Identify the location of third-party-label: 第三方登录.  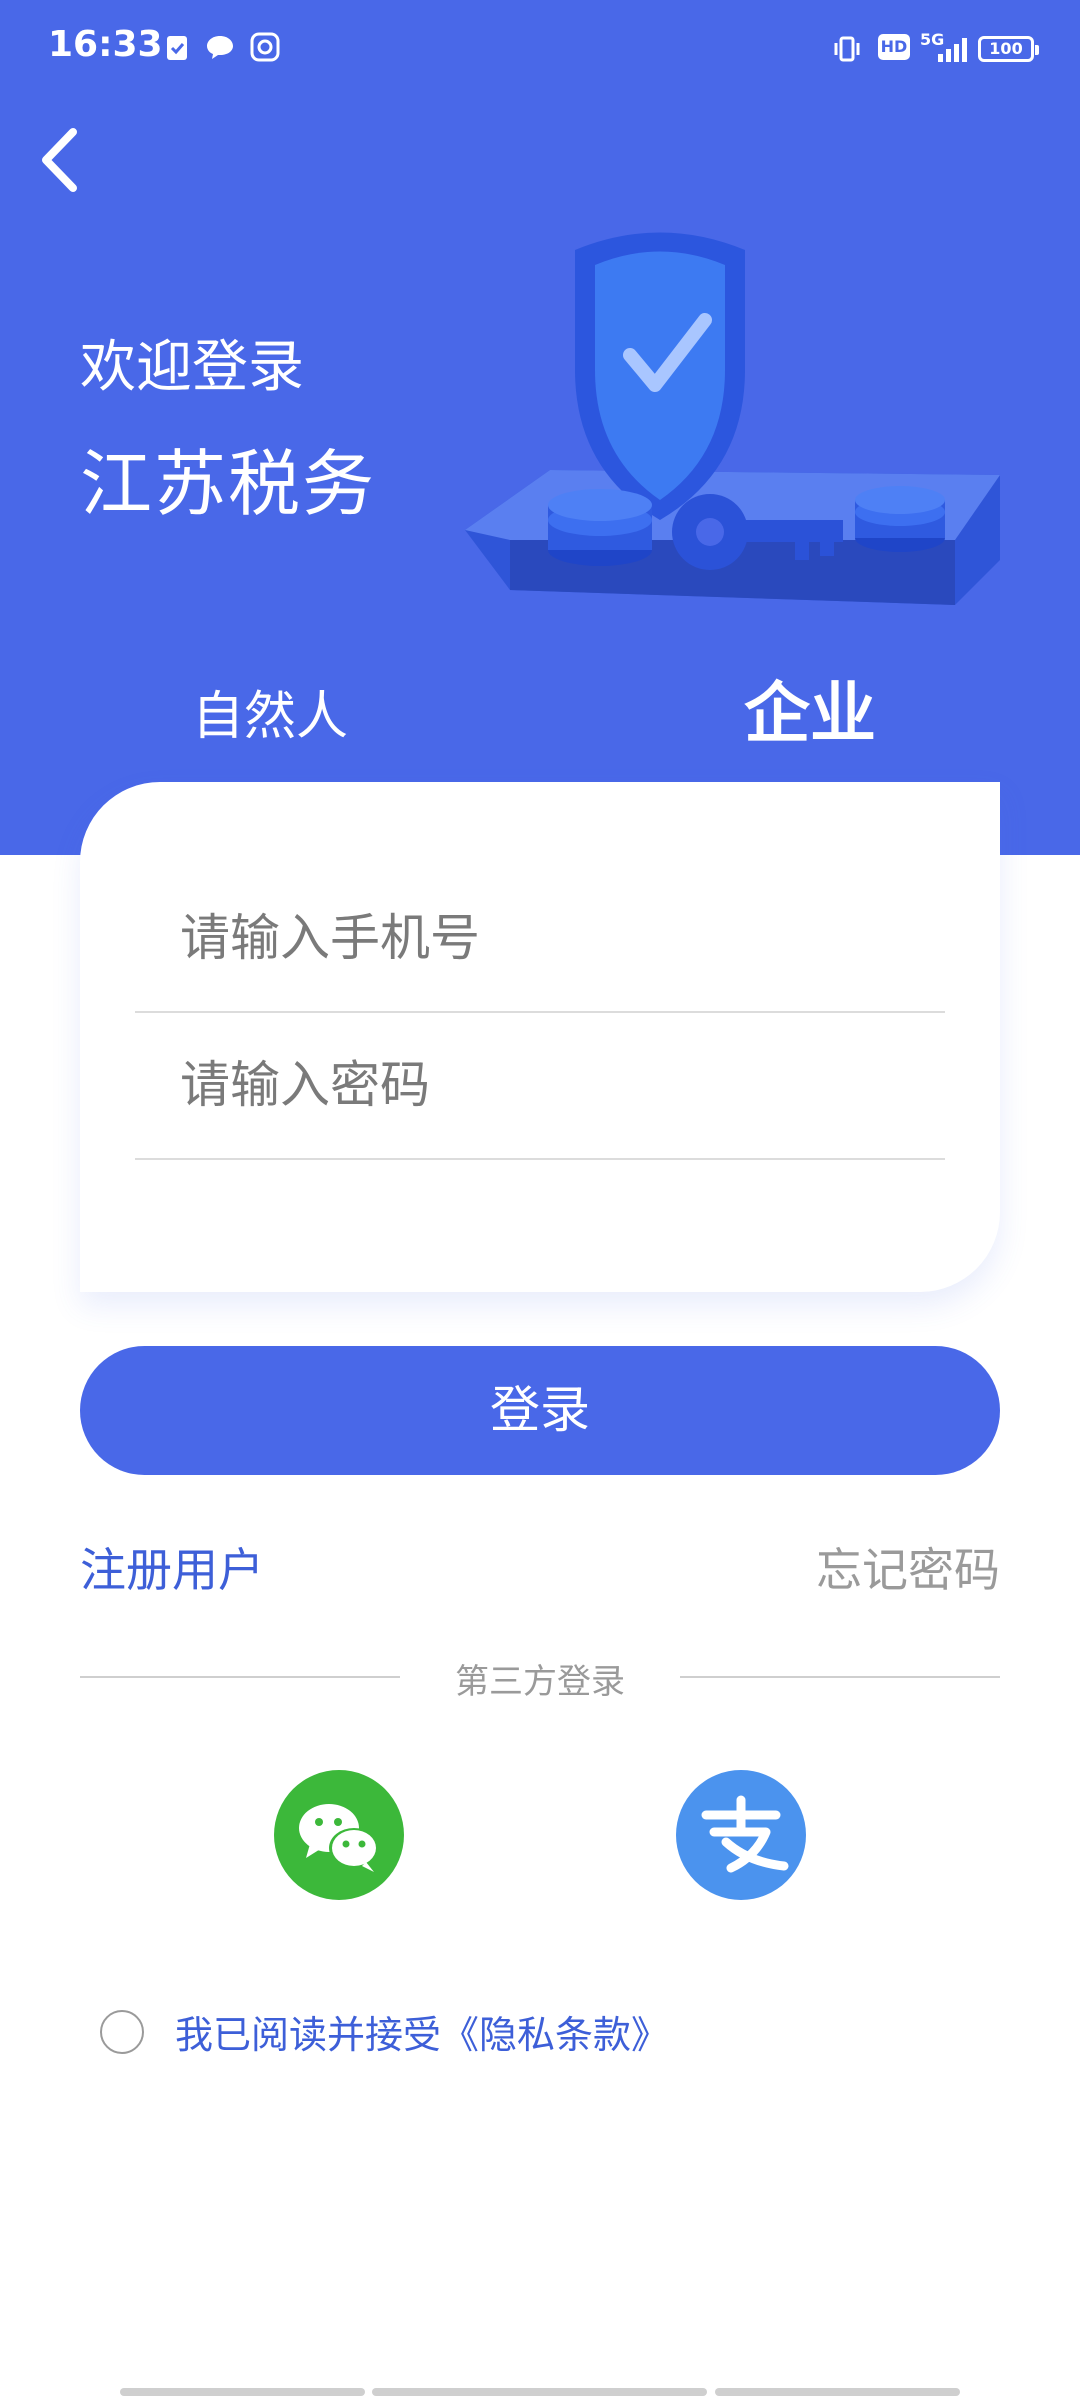
(540, 1682).